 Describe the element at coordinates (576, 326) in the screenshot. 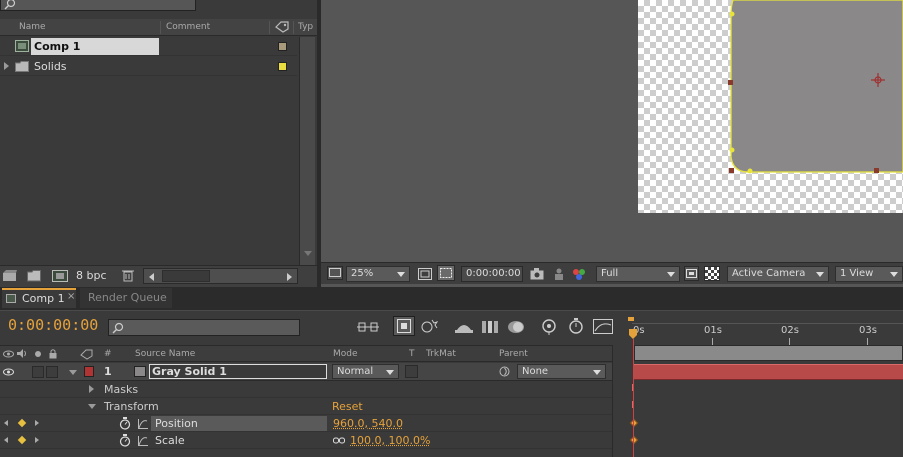

I see `auto-keyframe-stopwatch-icon` at that location.